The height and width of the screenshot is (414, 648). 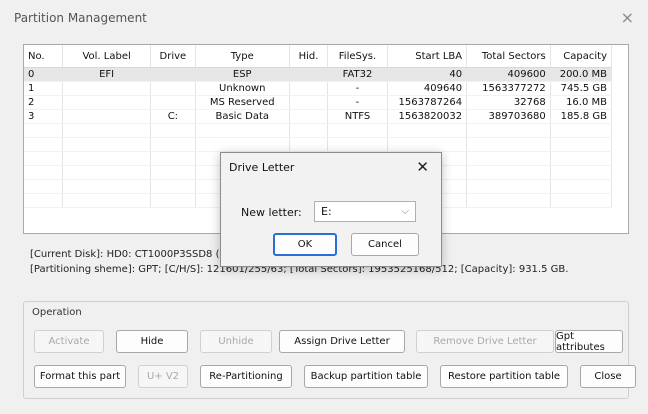 What do you see at coordinates (44, 88) in the screenshot?
I see `cell-no: 1` at bounding box center [44, 88].